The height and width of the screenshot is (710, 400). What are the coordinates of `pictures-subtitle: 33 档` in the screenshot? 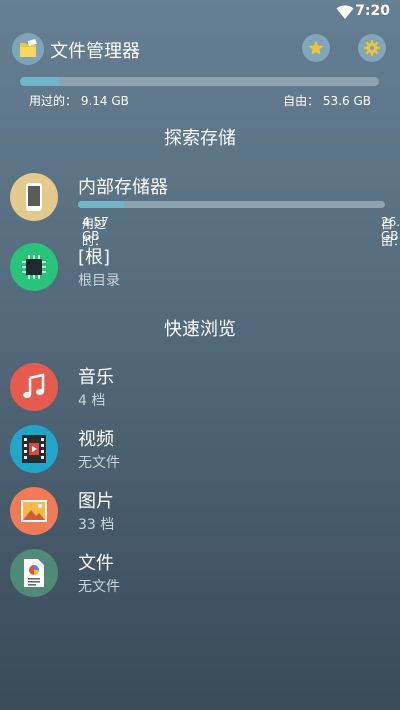 It's located at (96, 525).